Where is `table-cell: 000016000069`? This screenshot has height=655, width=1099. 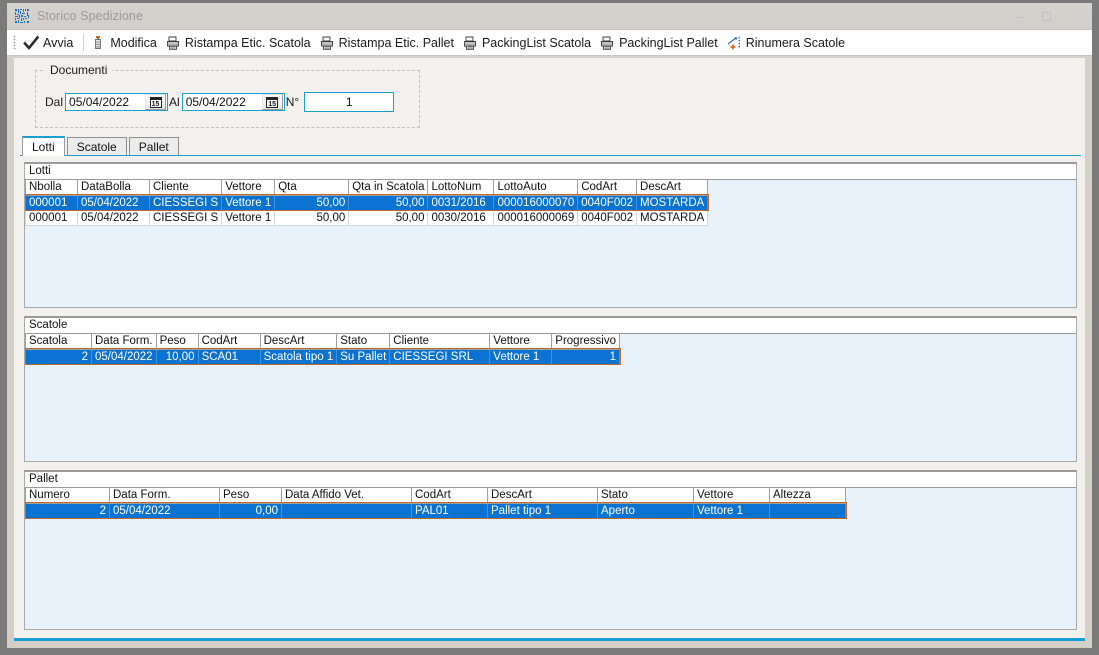 table-cell: 000016000069 is located at coordinates (536, 217).